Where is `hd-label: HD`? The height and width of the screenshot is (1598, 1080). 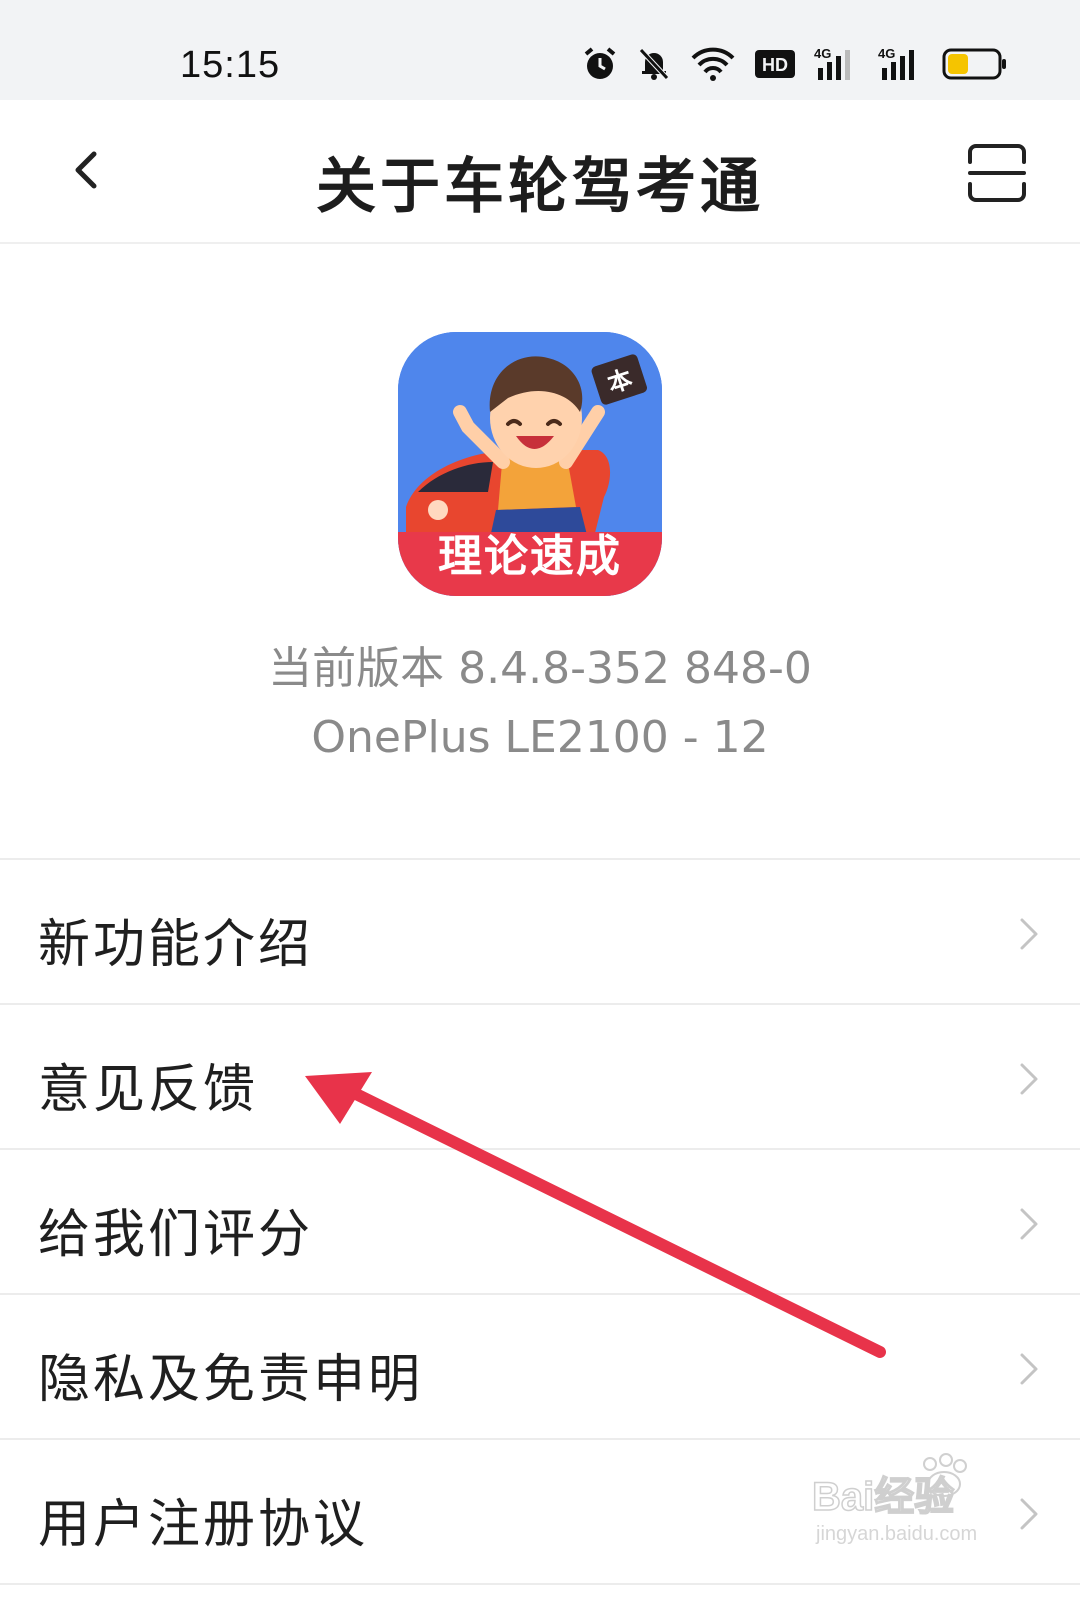
hd-label: HD is located at coordinates (775, 65).